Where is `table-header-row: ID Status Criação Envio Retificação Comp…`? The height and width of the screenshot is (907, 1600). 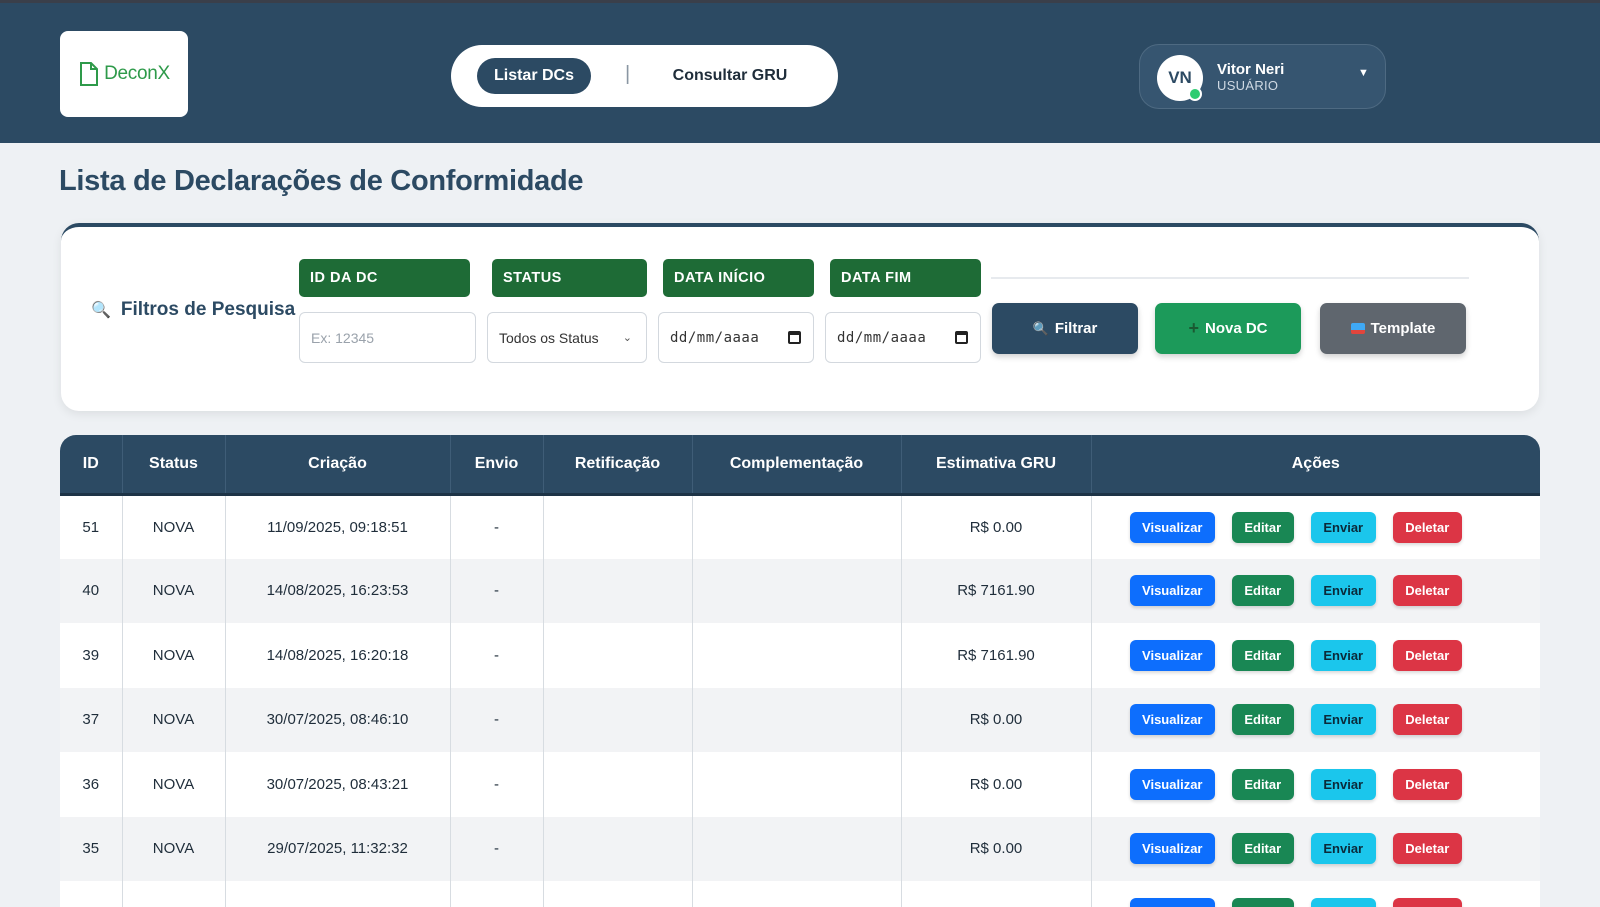 table-header-row: ID Status Criação Envio Retificação Comp… is located at coordinates (800, 465).